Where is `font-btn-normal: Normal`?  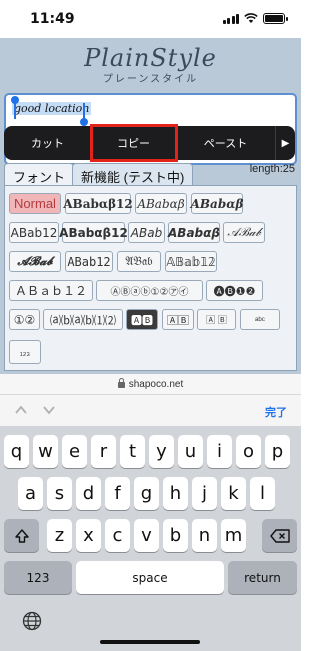 font-btn-normal: Normal is located at coordinates (35, 203).